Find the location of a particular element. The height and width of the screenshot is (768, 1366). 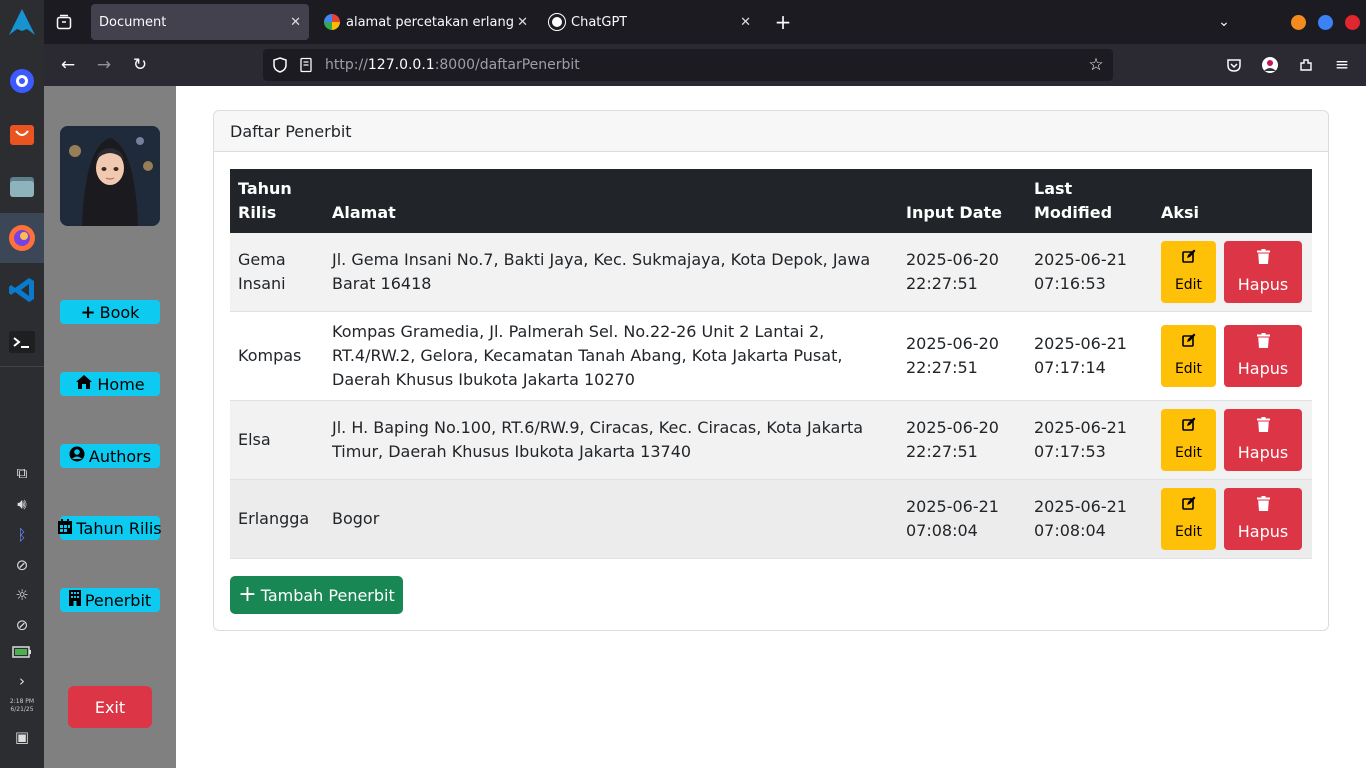

forward-icon: → is located at coordinates (104, 65).